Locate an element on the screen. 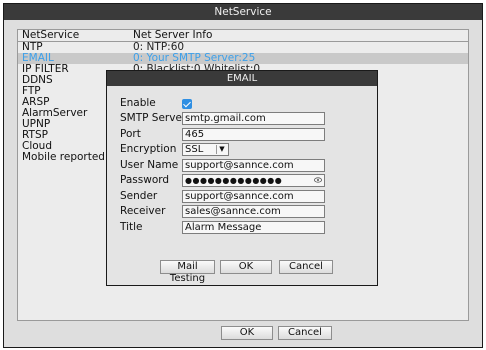  username-input: support@sannce.com is located at coordinates (253, 165).